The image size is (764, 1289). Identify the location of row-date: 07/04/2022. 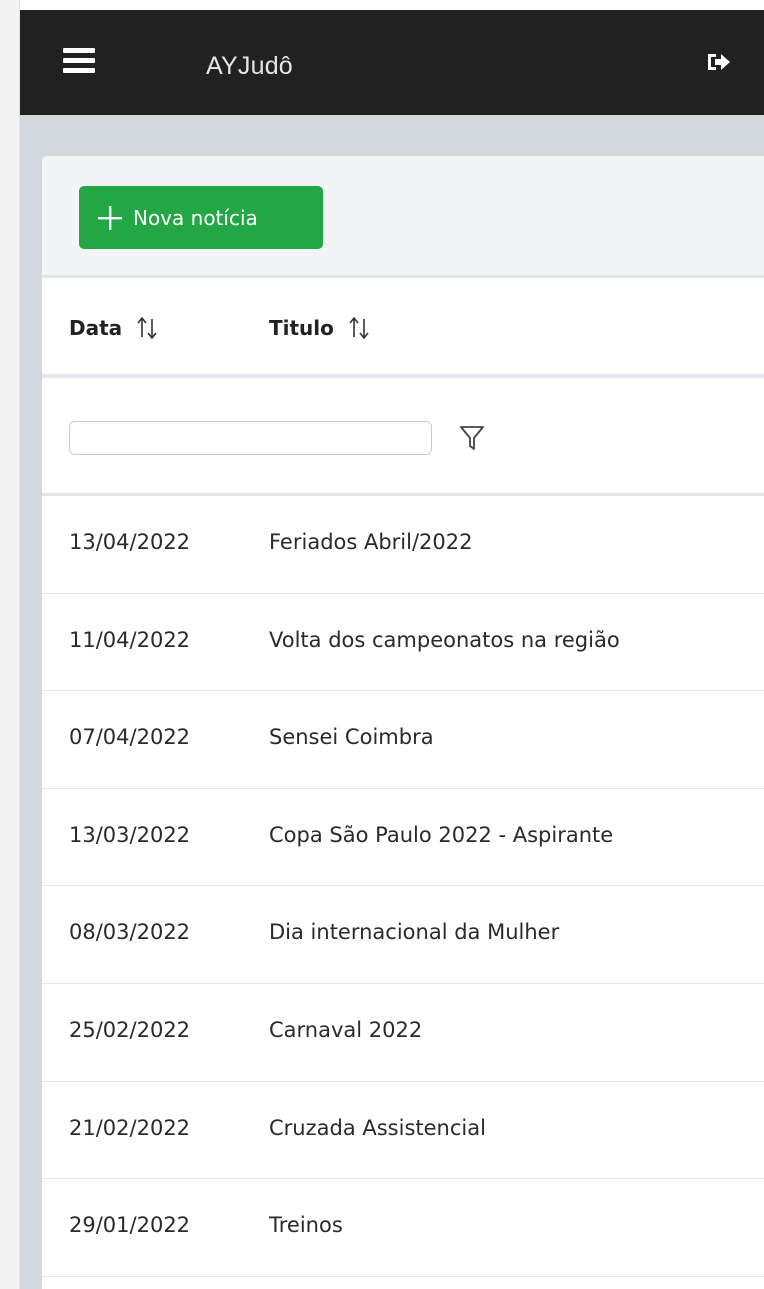
(130, 737).